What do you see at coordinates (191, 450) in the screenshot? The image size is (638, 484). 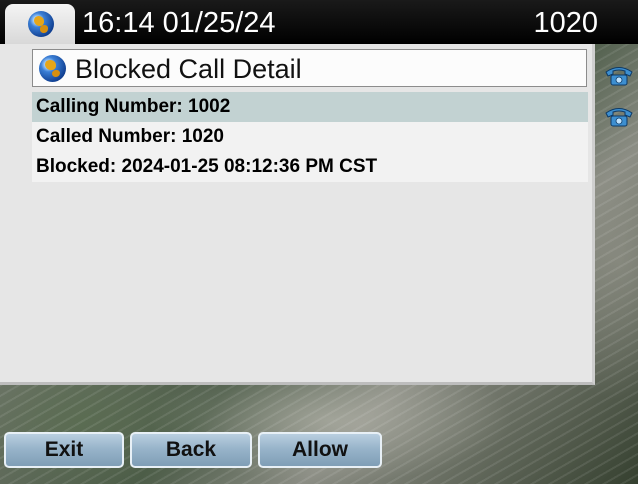 I see `back-button: Back` at bounding box center [191, 450].